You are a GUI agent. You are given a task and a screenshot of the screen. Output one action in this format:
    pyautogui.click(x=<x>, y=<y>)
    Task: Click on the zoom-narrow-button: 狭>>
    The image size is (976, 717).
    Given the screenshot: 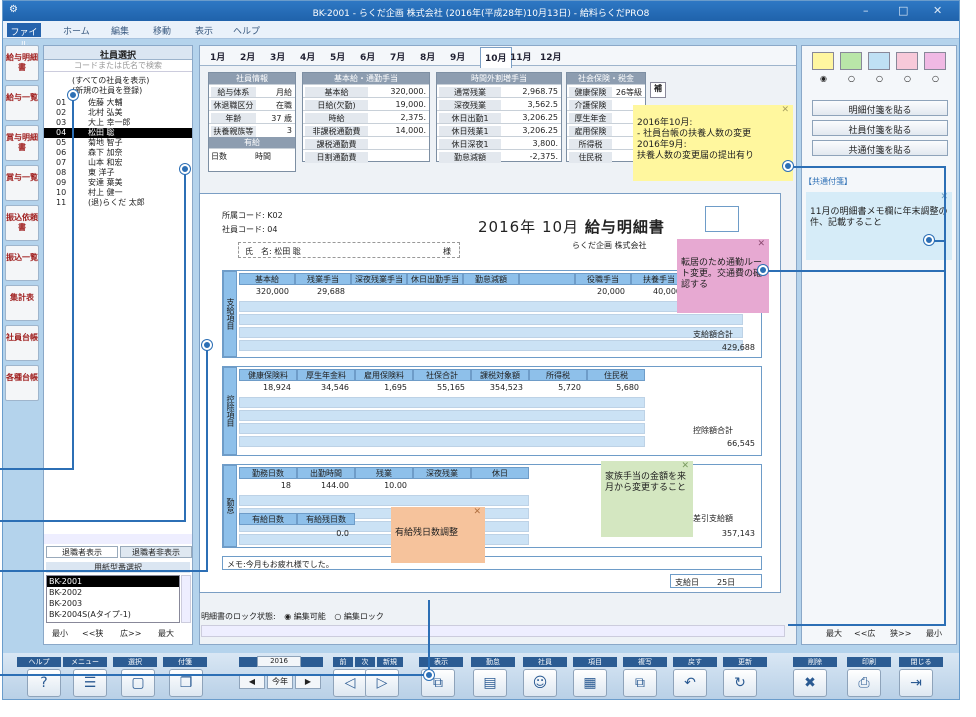 What is the action you would take?
    pyautogui.click(x=900, y=633)
    